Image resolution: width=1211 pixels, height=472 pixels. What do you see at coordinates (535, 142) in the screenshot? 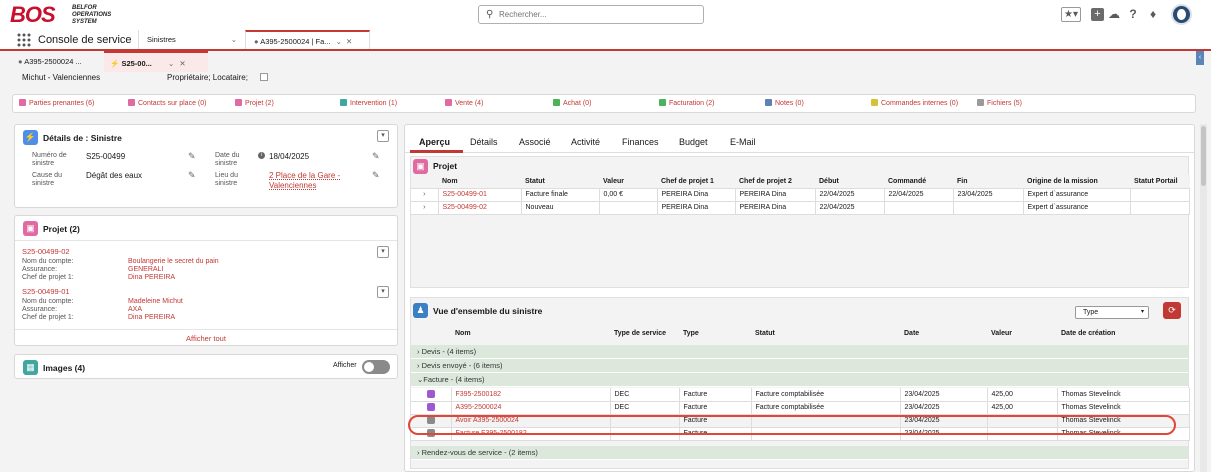
I see `tab-associe: Associé` at bounding box center [535, 142].